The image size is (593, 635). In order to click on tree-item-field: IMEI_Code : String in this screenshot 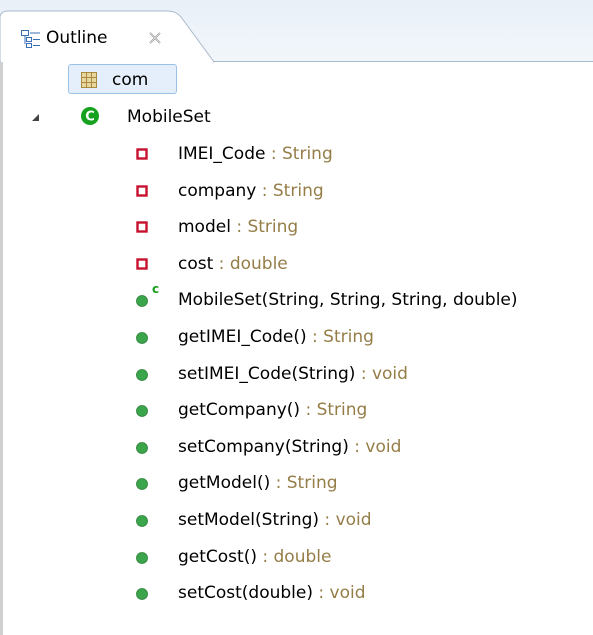, I will do `click(296, 154)`.